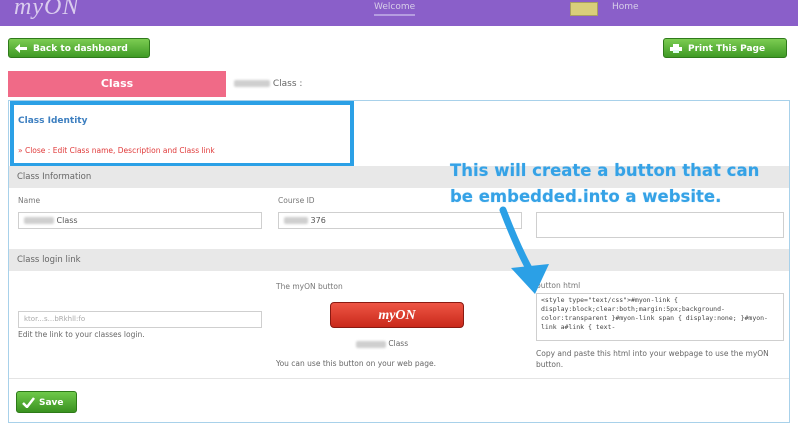  I want to click on annotation-arrow-icon, so click(524, 250).